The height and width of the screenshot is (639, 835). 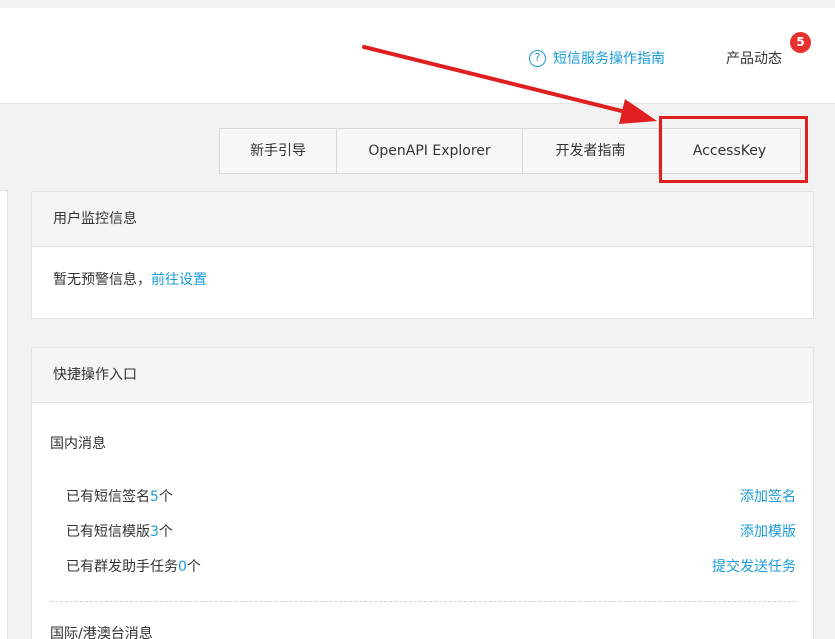 What do you see at coordinates (119, 532) in the screenshot?
I see `template-count-label: 已有短信模版3个` at bounding box center [119, 532].